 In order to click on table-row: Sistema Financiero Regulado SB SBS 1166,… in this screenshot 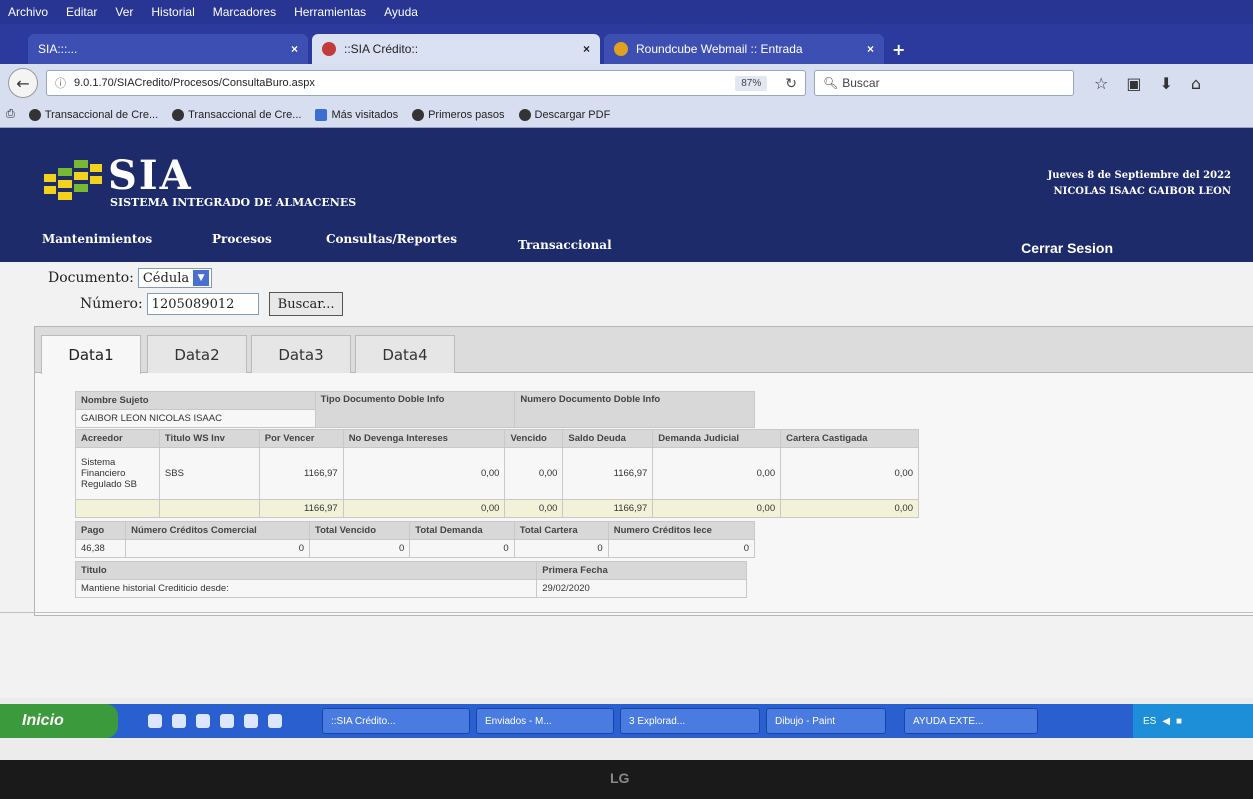, I will do `click(497, 473)`.